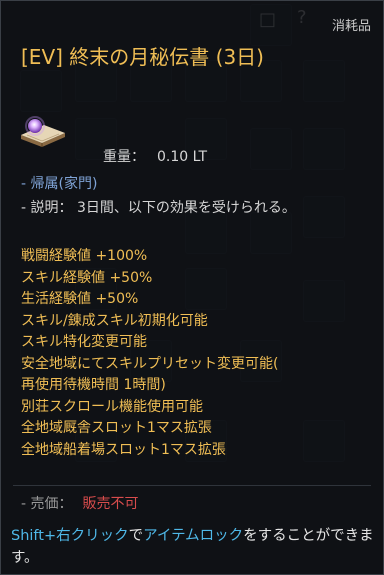 The image size is (384, 575). Describe the element at coordinates (59, 184) in the screenshot. I see `binding-info: - 帰属(家門)` at that location.